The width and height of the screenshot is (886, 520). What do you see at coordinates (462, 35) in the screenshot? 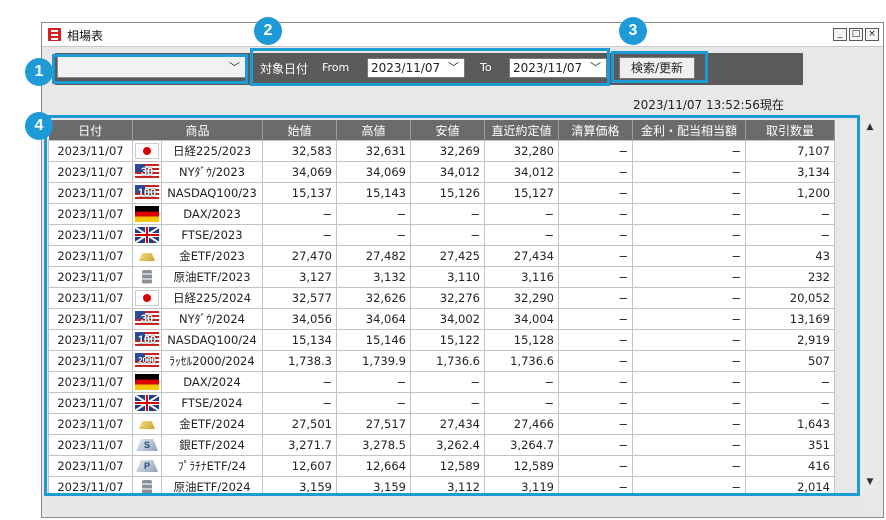
I see `title-bar: 相場表 _ □ ×` at bounding box center [462, 35].